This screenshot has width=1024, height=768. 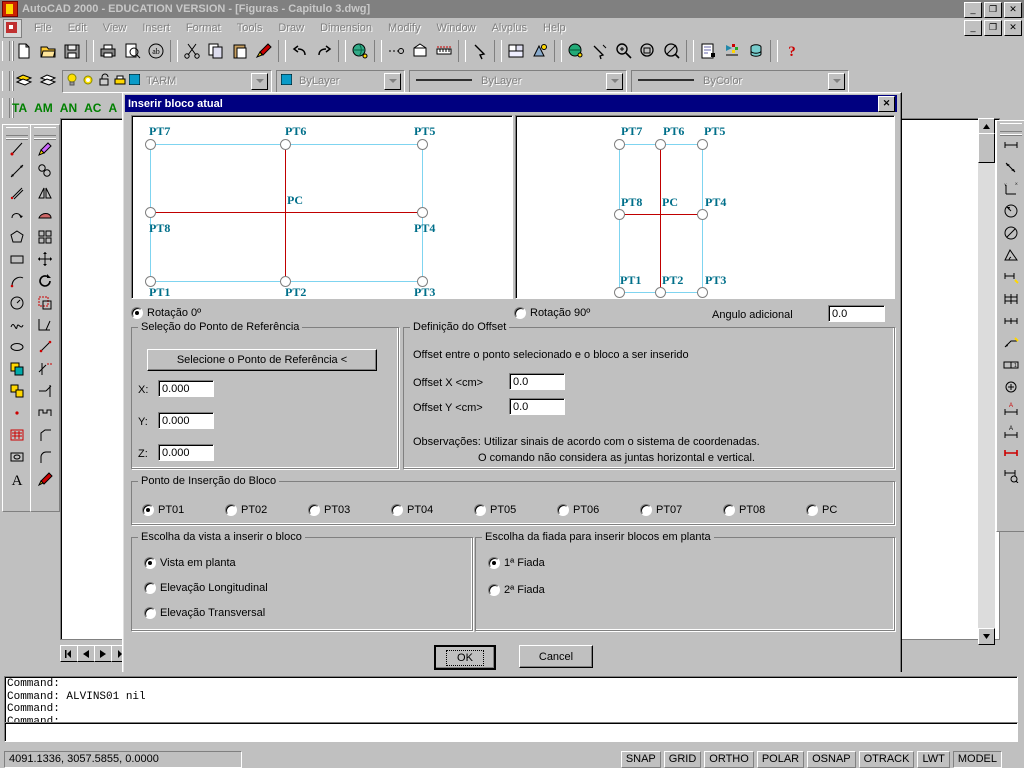 What do you see at coordinates (45, 259) in the screenshot?
I see `move-icon` at bounding box center [45, 259].